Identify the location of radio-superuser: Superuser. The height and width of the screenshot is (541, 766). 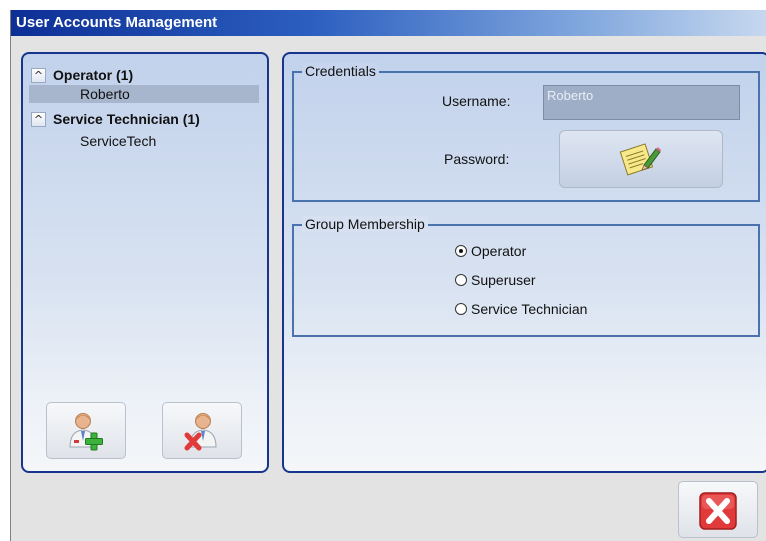
(495, 282).